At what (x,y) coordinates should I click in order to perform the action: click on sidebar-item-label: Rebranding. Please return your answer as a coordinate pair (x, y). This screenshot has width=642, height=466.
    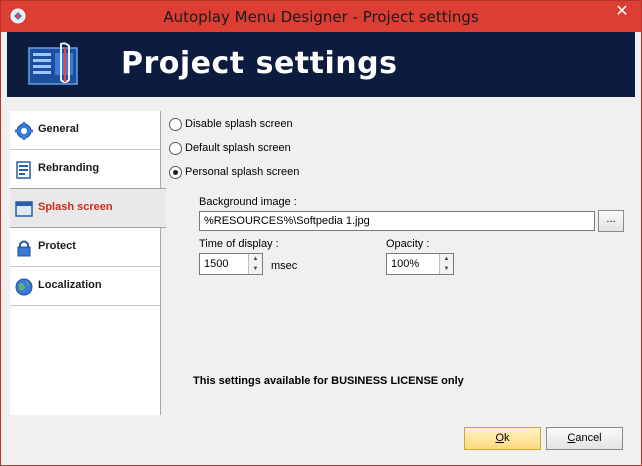
    Looking at the image, I should click on (69, 168).